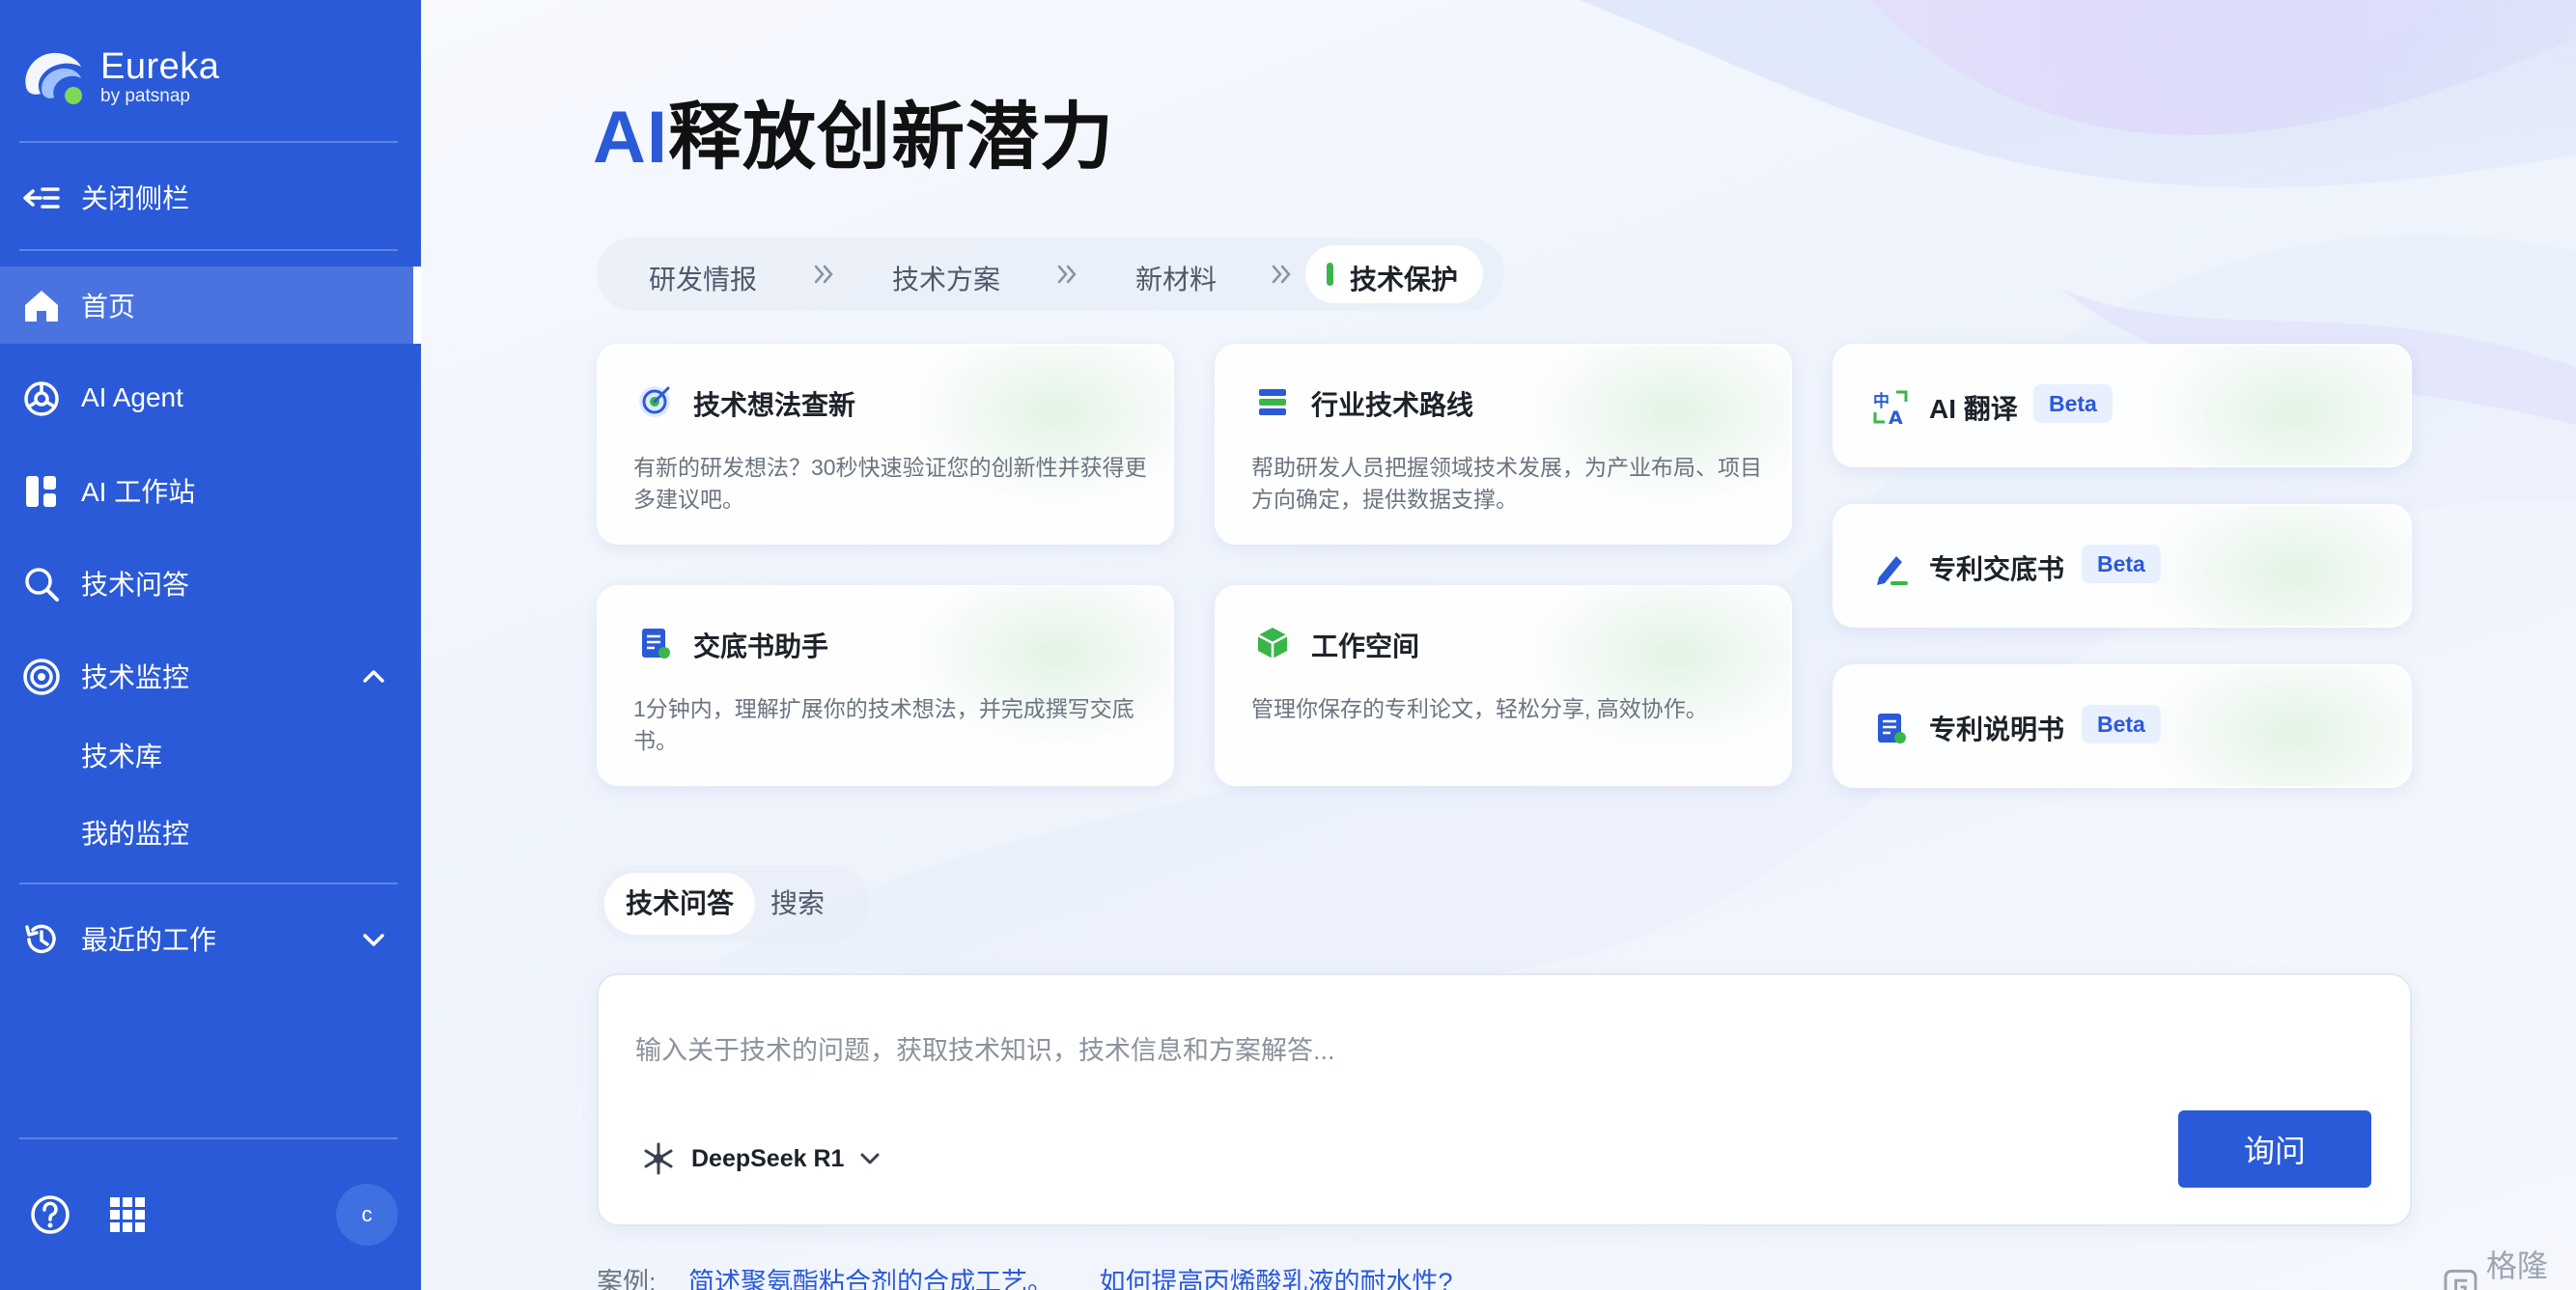 The width and height of the screenshot is (2576, 1290). What do you see at coordinates (1176, 278) in the screenshot?
I see `step-new-materials: 新材料` at bounding box center [1176, 278].